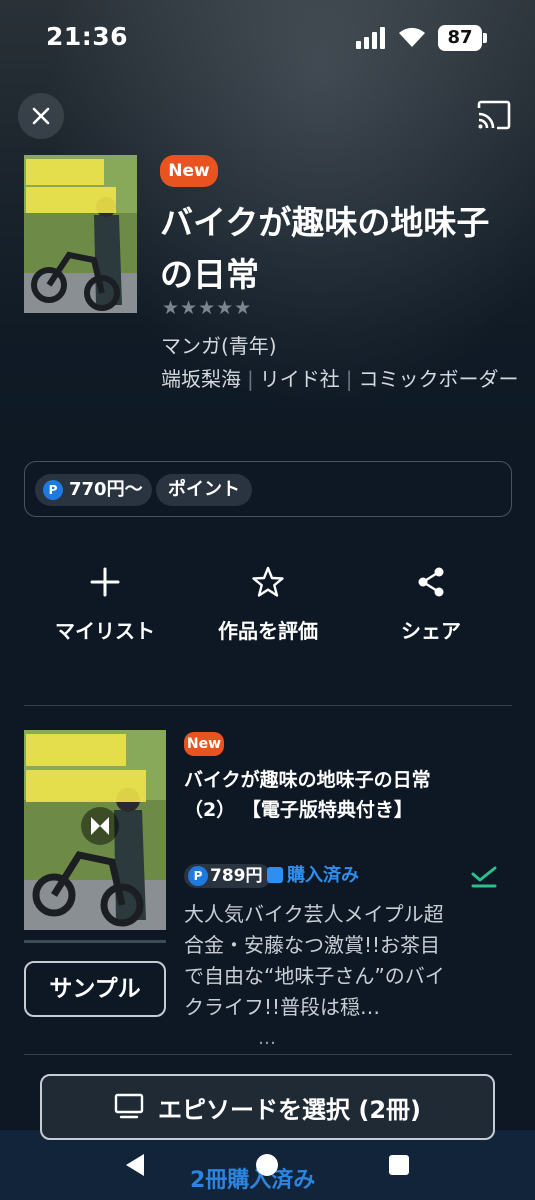  What do you see at coordinates (219, 344) in the screenshot?
I see `genre-label: マンガ(青年)` at bounding box center [219, 344].